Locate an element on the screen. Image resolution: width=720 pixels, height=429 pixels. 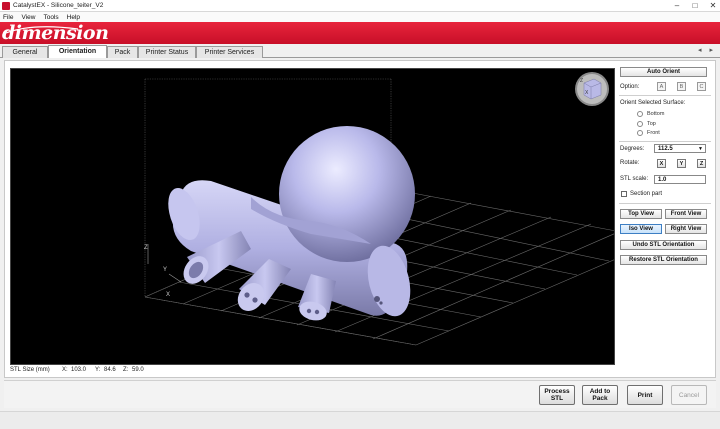
status-bar is located at coordinates (360, 420).